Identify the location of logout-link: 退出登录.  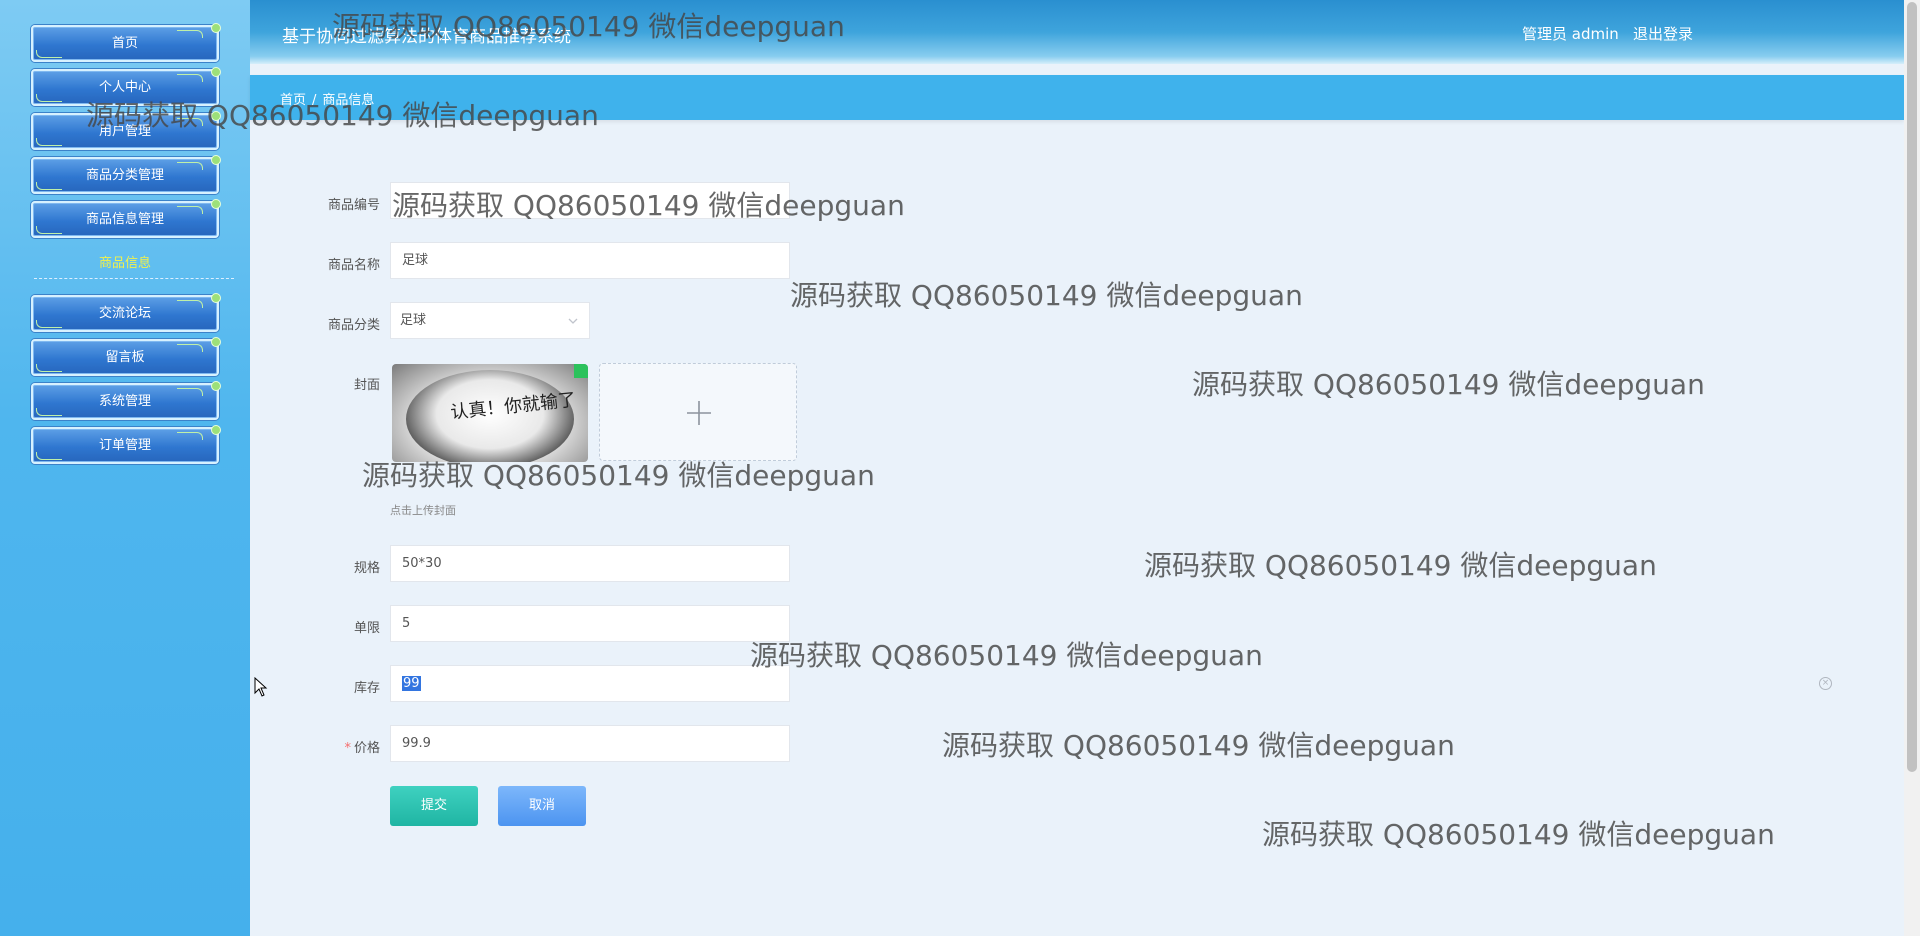
(1663, 33).